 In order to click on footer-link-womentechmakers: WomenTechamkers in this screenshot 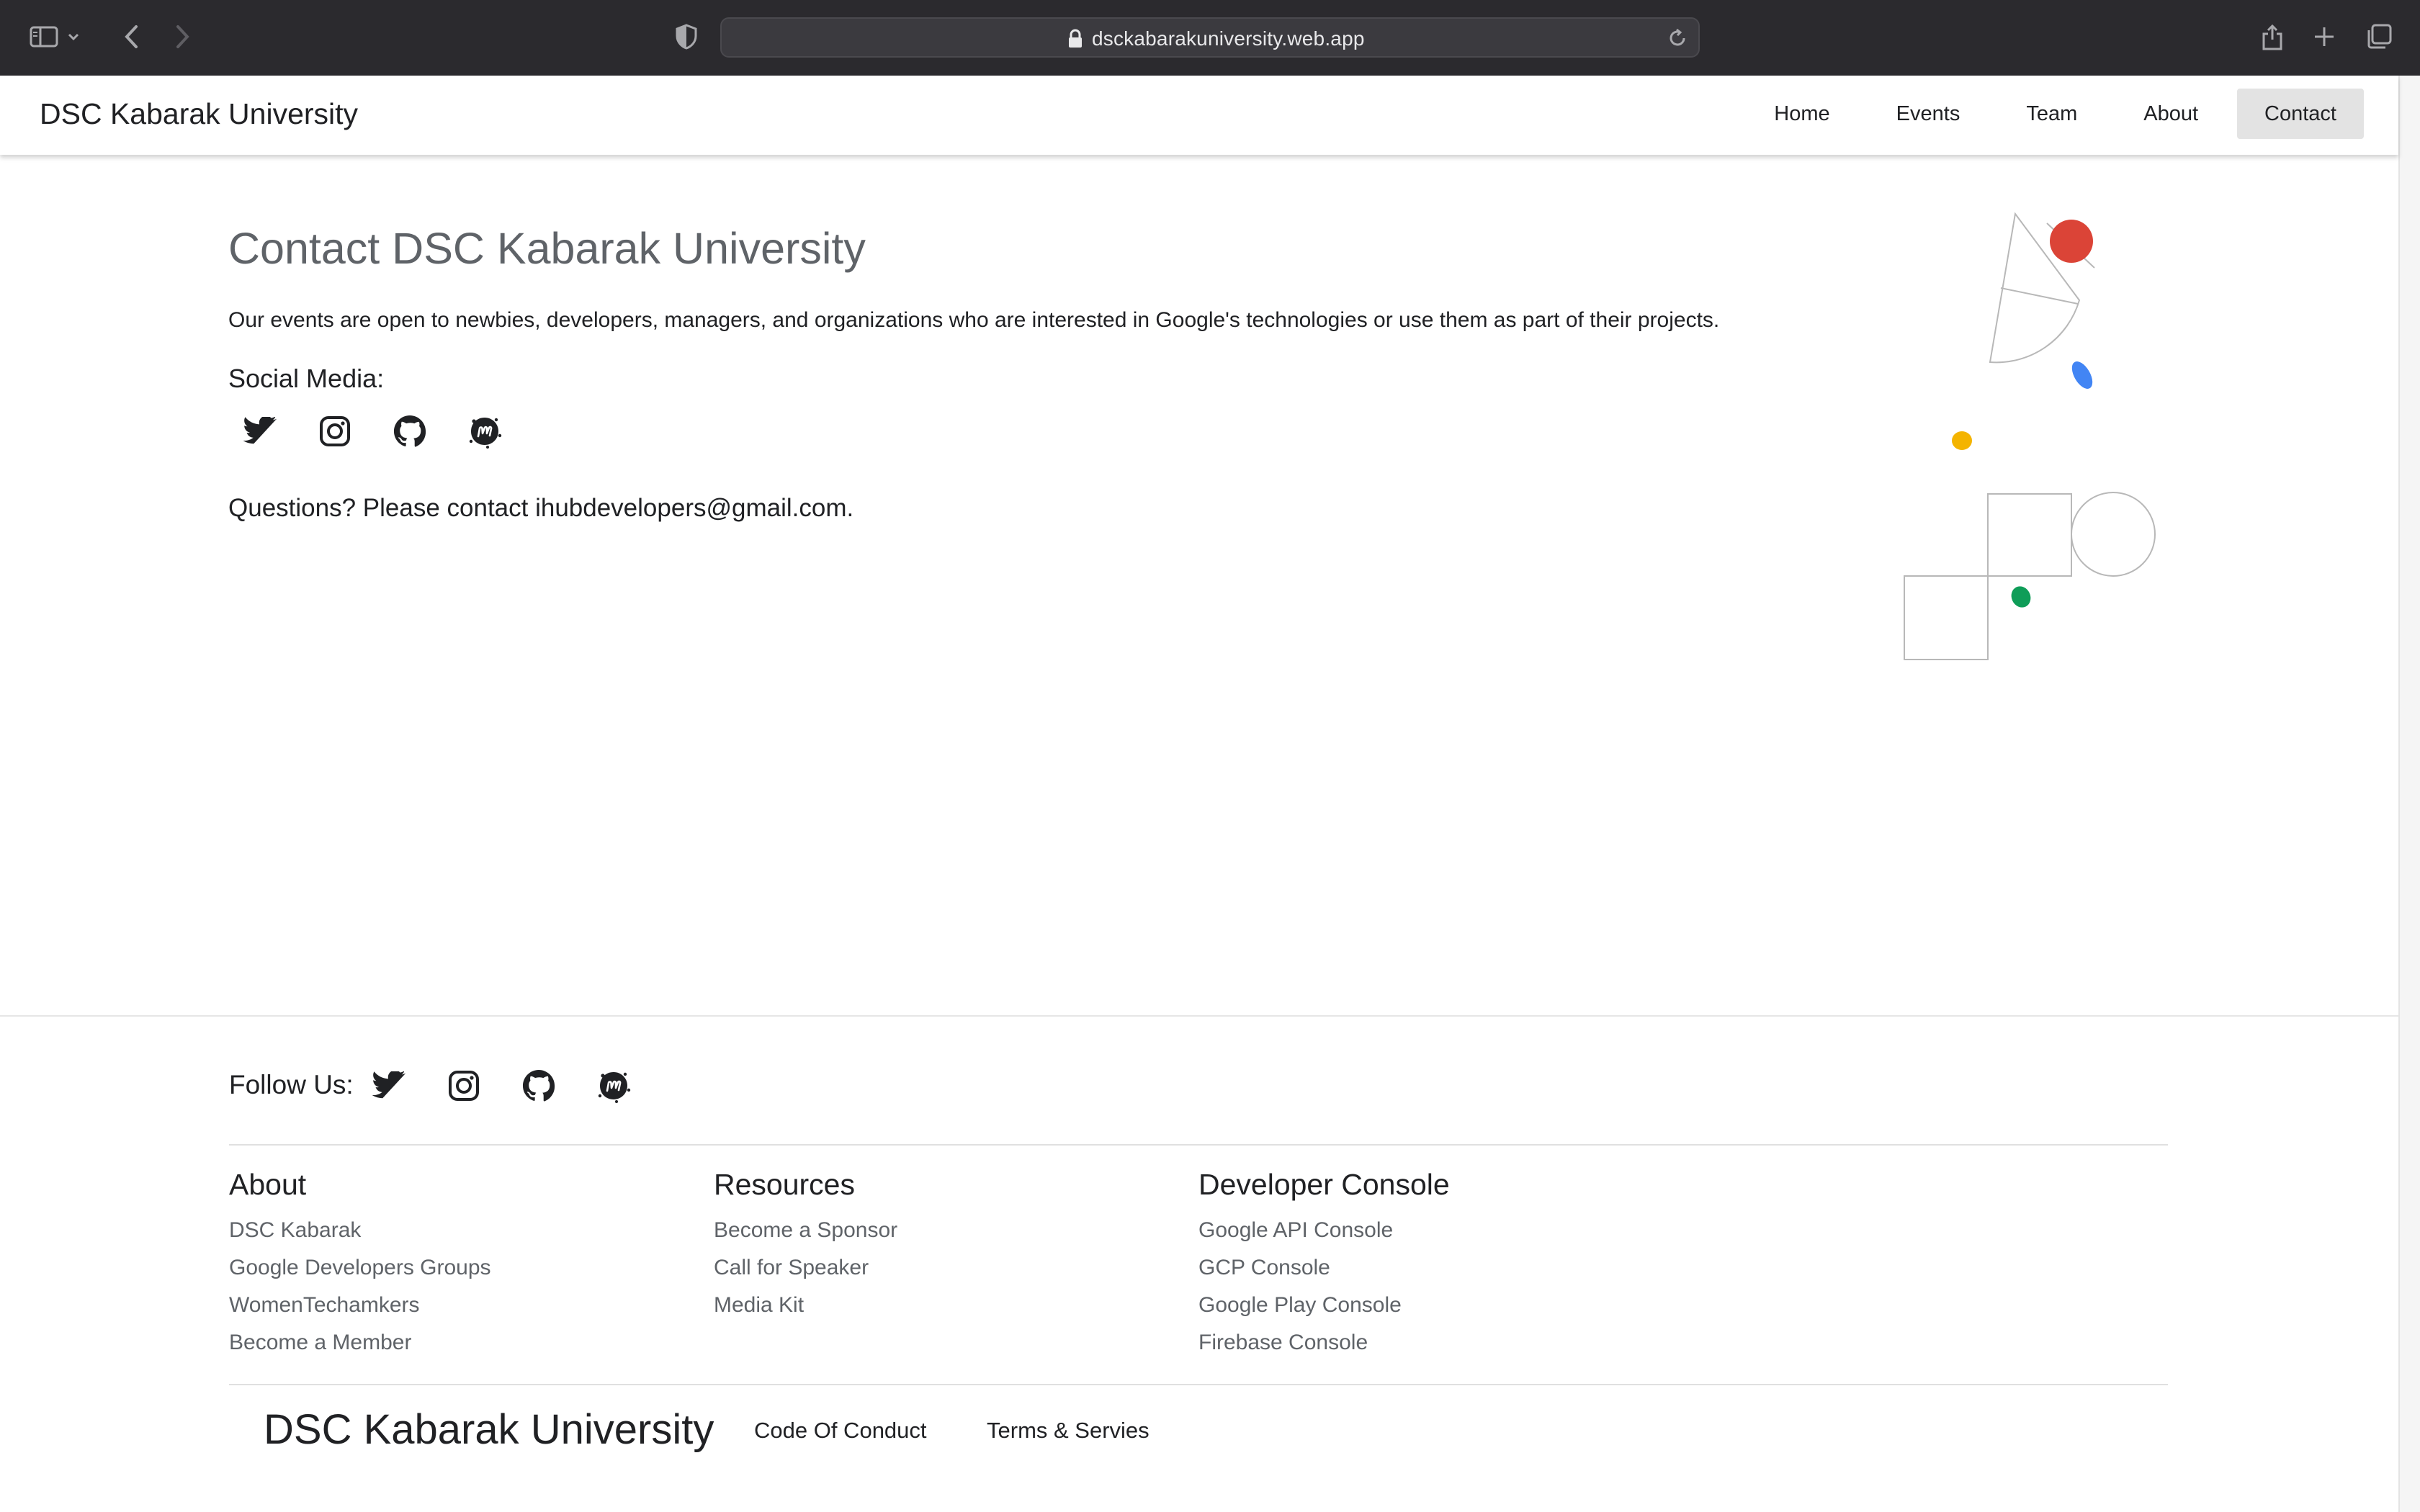, I will do `click(360, 1305)`.